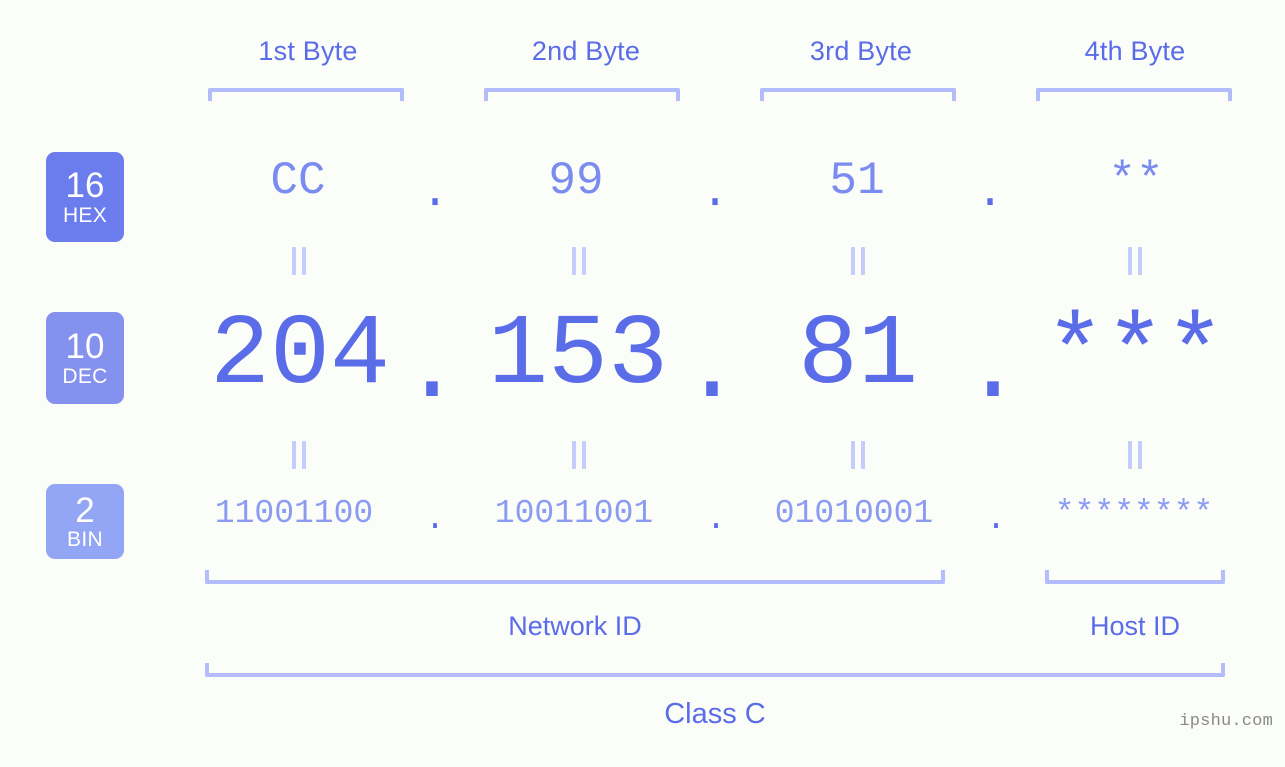  I want to click on base-badge-bin: 2 BIN, so click(85, 521).